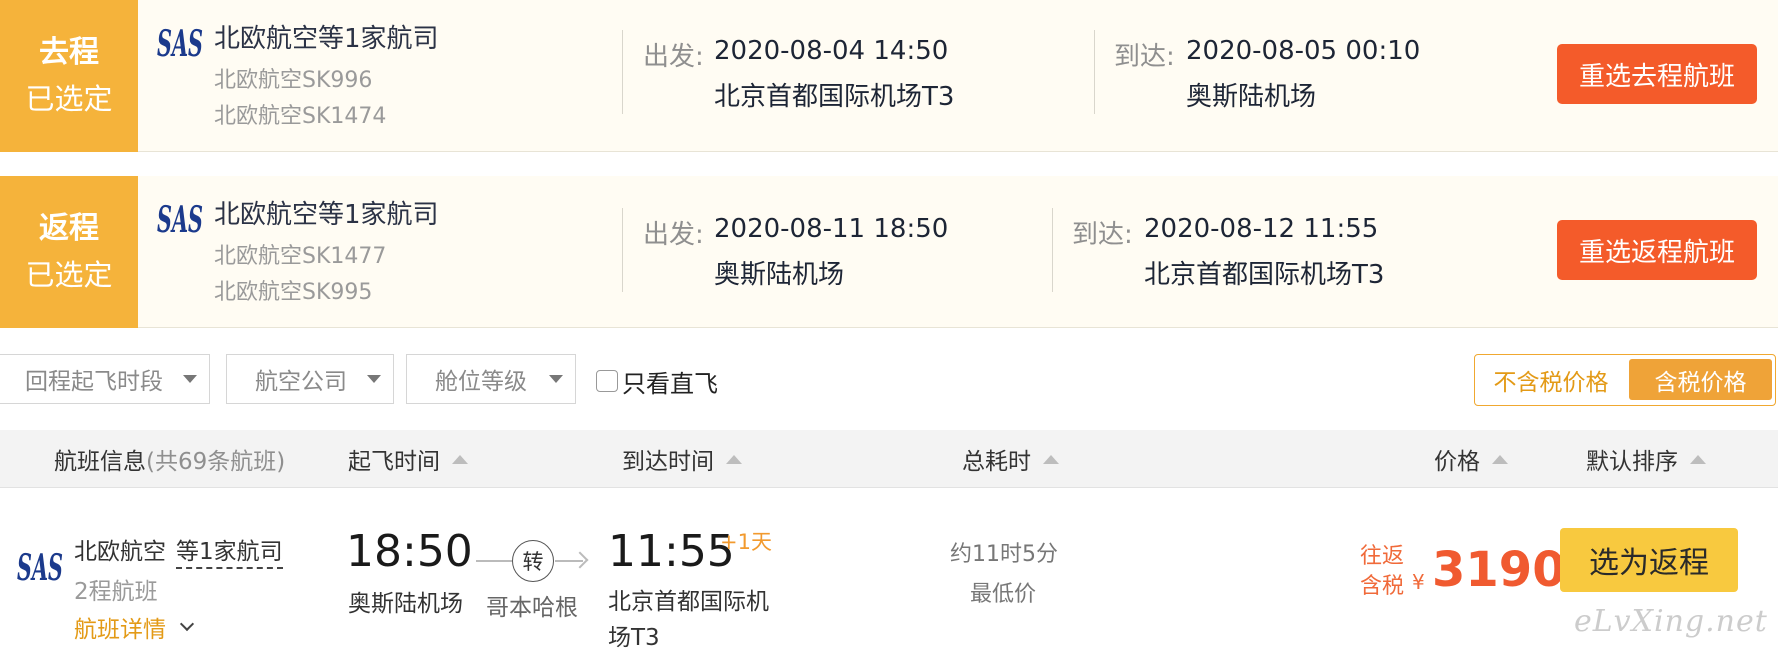 The image size is (1778, 656). What do you see at coordinates (1264, 275) in the screenshot?
I see `return-arrive-airport: 北京首都国际机场T3` at bounding box center [1264, 275].